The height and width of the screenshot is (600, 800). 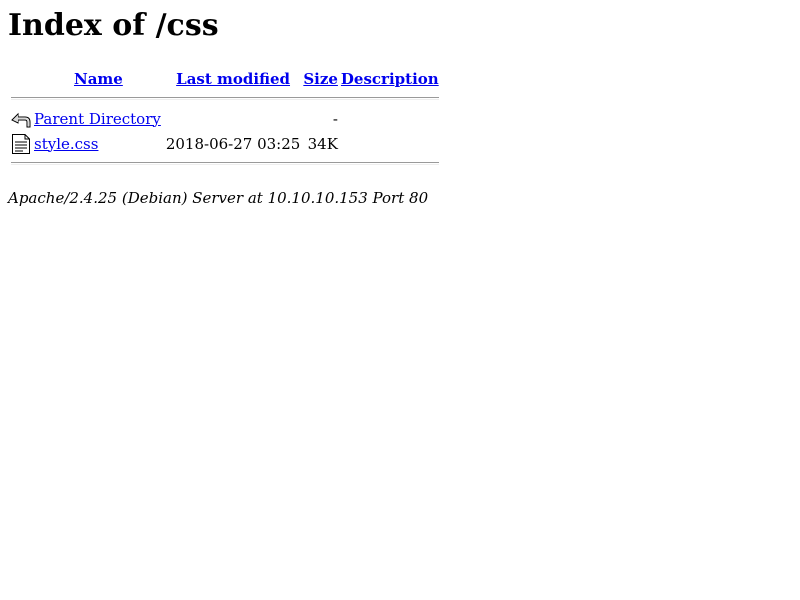 I want to click on bottom-divider-row, so click(x=225, y=163).